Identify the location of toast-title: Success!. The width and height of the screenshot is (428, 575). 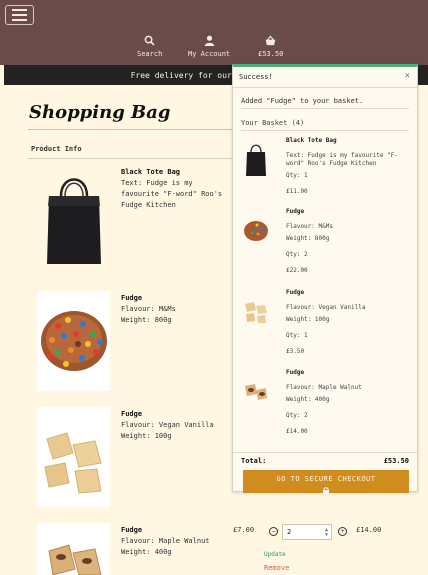
(256, 77).